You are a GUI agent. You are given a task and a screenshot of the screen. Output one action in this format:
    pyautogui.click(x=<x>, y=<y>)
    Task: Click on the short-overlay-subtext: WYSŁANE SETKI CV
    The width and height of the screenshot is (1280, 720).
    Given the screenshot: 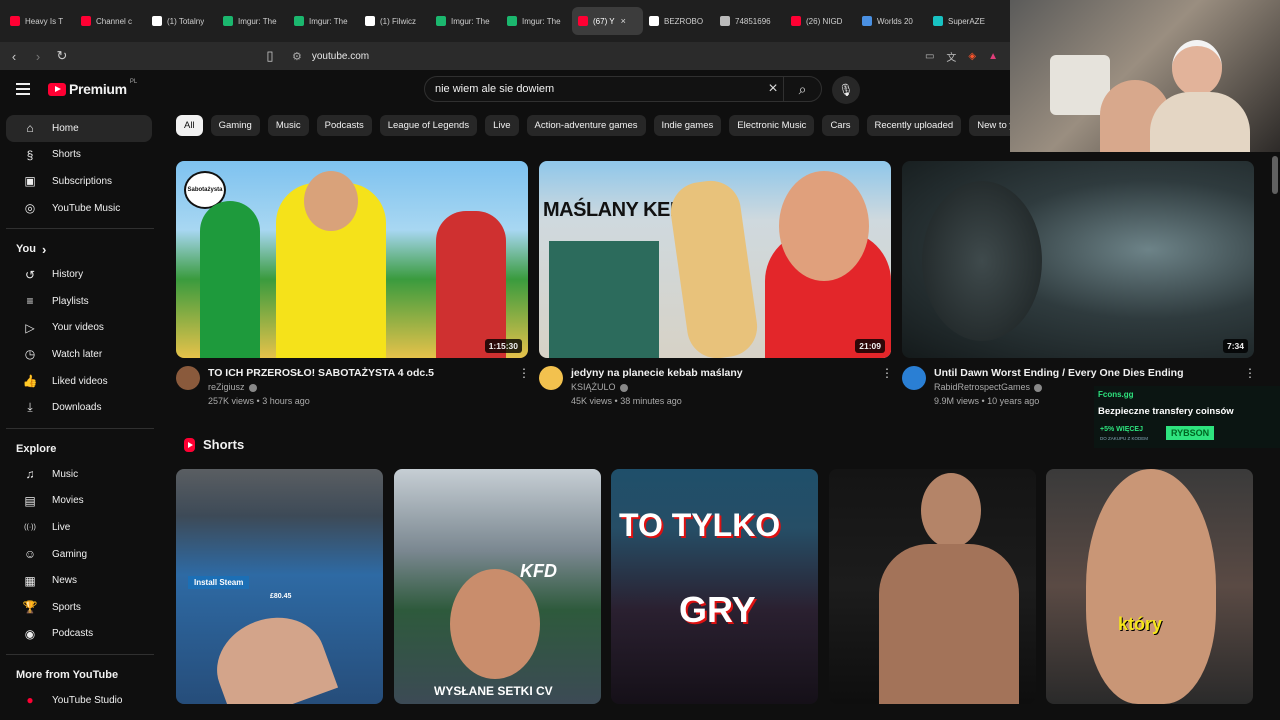 What is the action you would take?
    pyautogui.click(x=493, y=691)
    